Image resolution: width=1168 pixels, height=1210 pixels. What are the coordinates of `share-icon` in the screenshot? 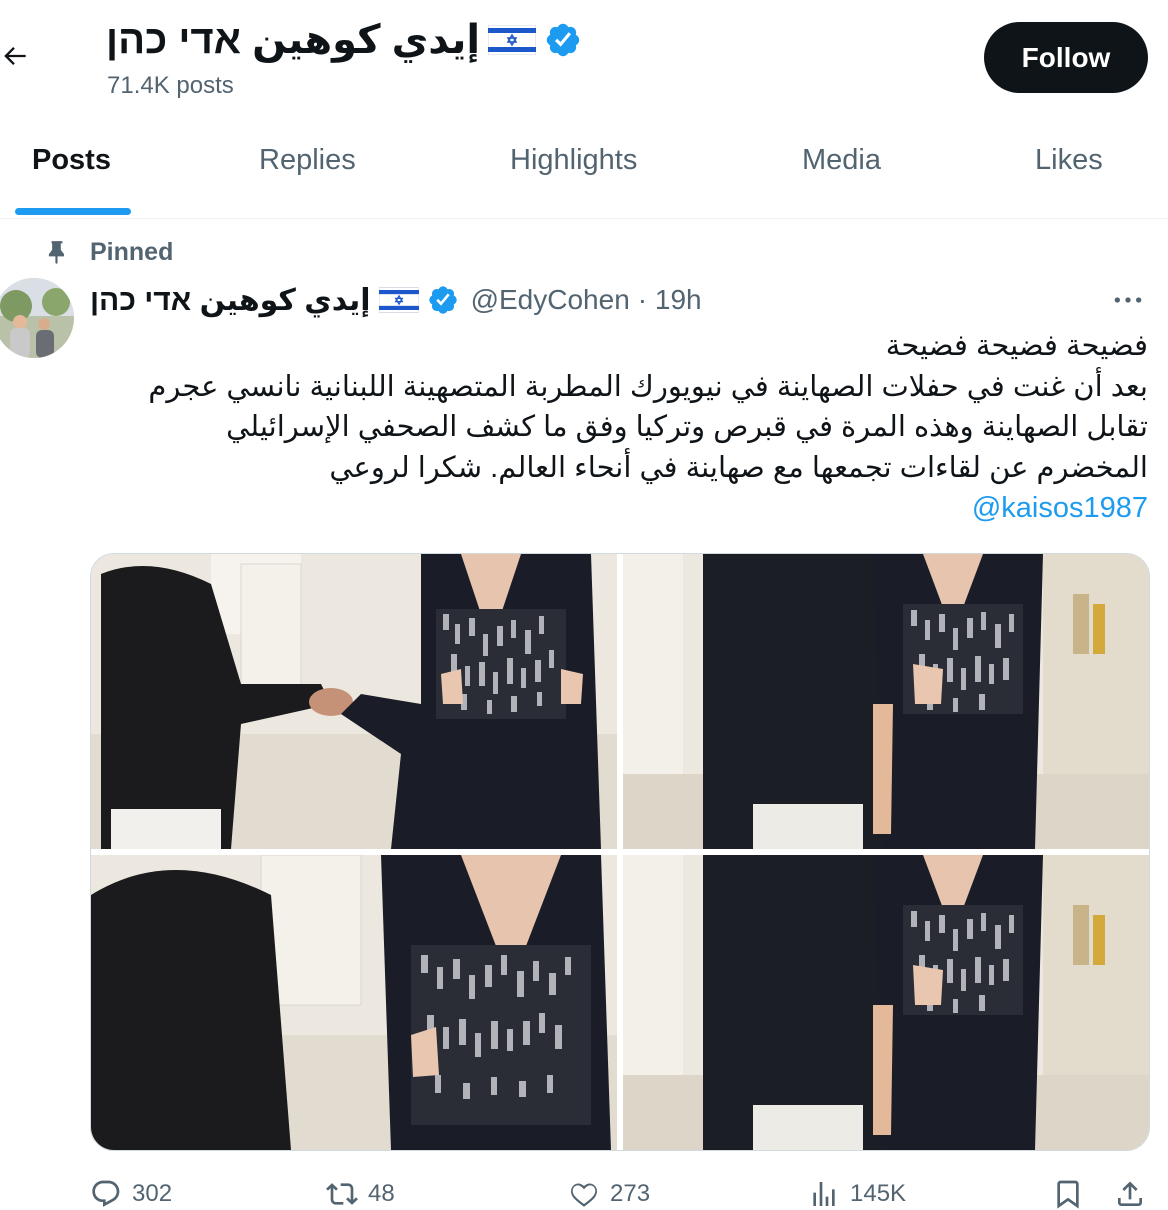 It's located at (1130, 1193).